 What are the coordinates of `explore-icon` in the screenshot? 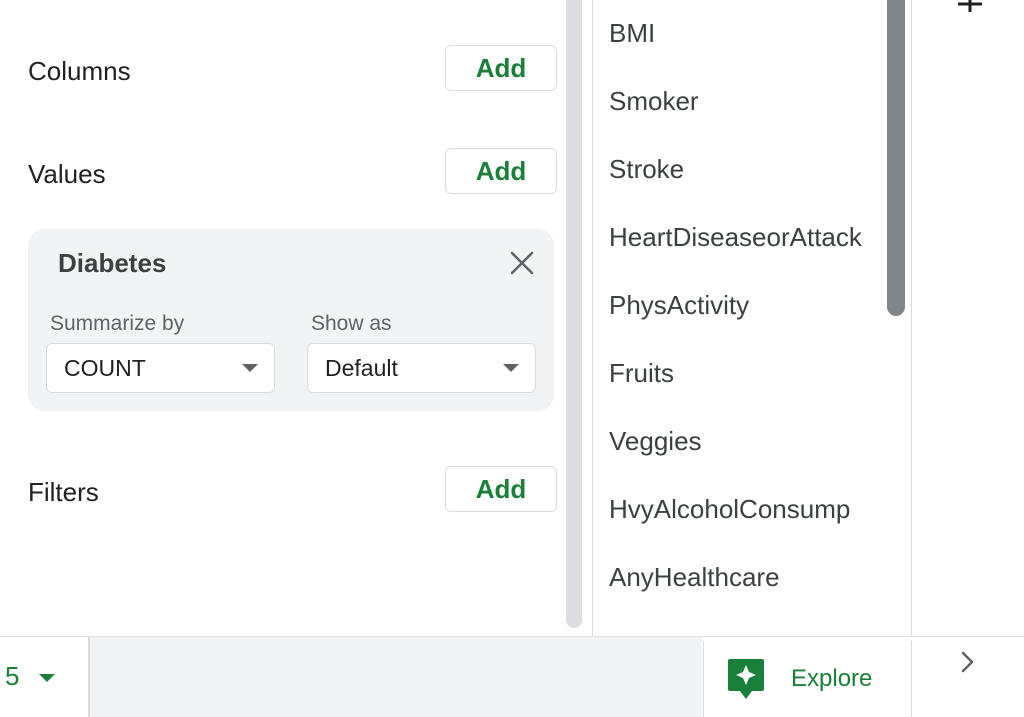 It's located at (746, 679).